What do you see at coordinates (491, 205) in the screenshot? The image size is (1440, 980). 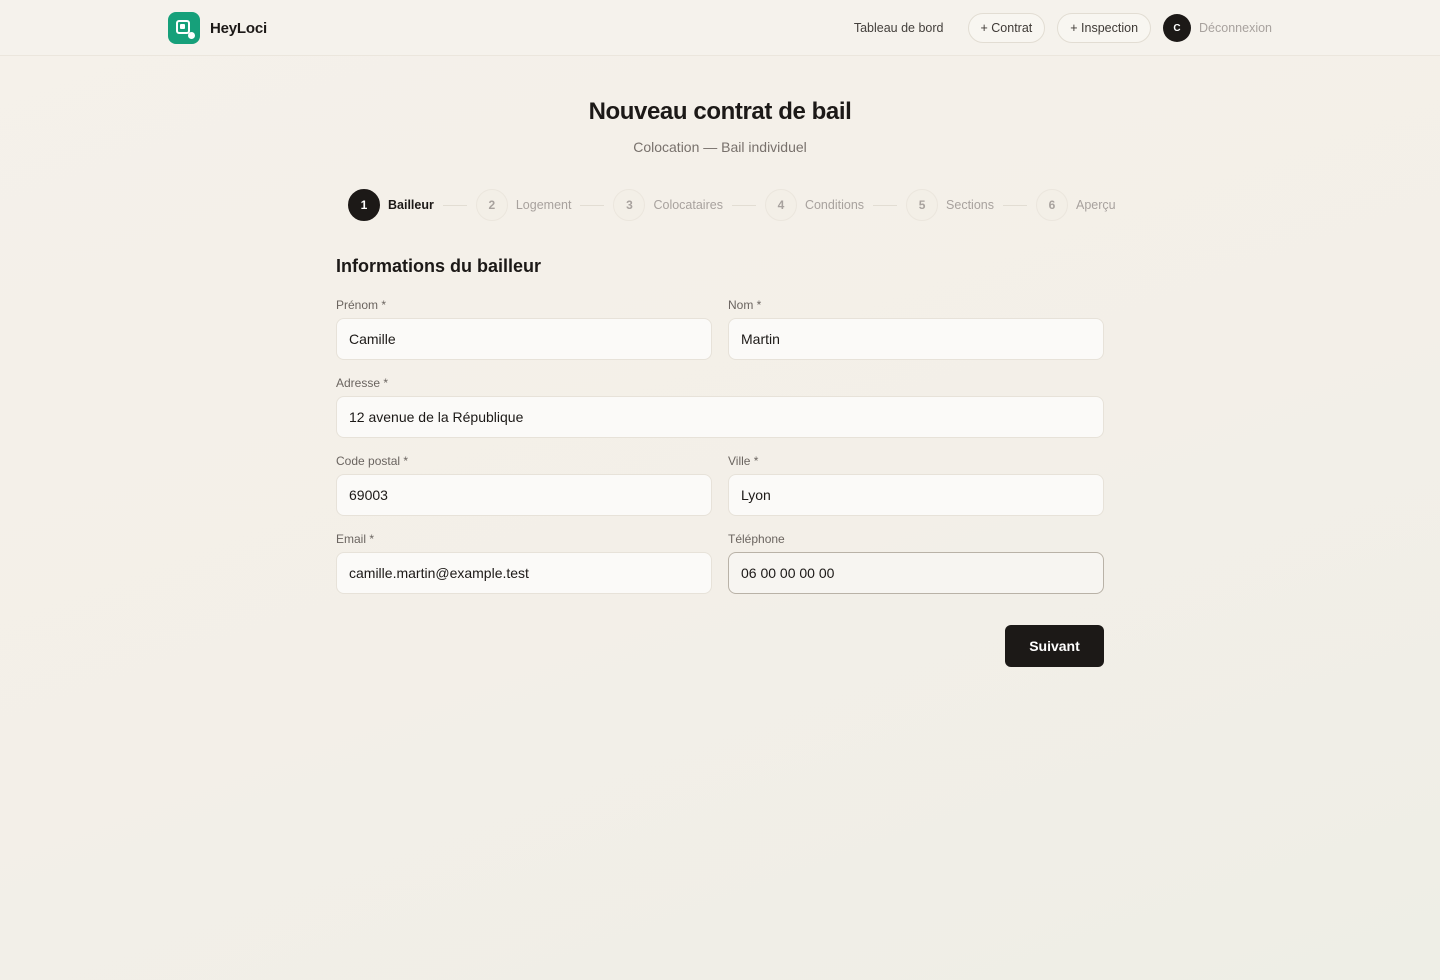 I see `step-number: 2` at bounding box center [491, 205].